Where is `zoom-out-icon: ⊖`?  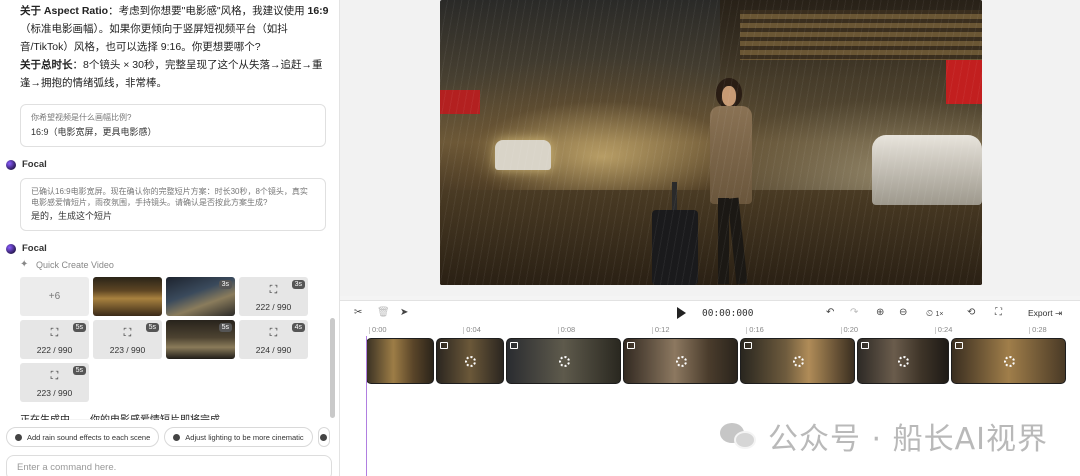 zoom-out-icon: ⊖ is located at coordinates (903, 313).